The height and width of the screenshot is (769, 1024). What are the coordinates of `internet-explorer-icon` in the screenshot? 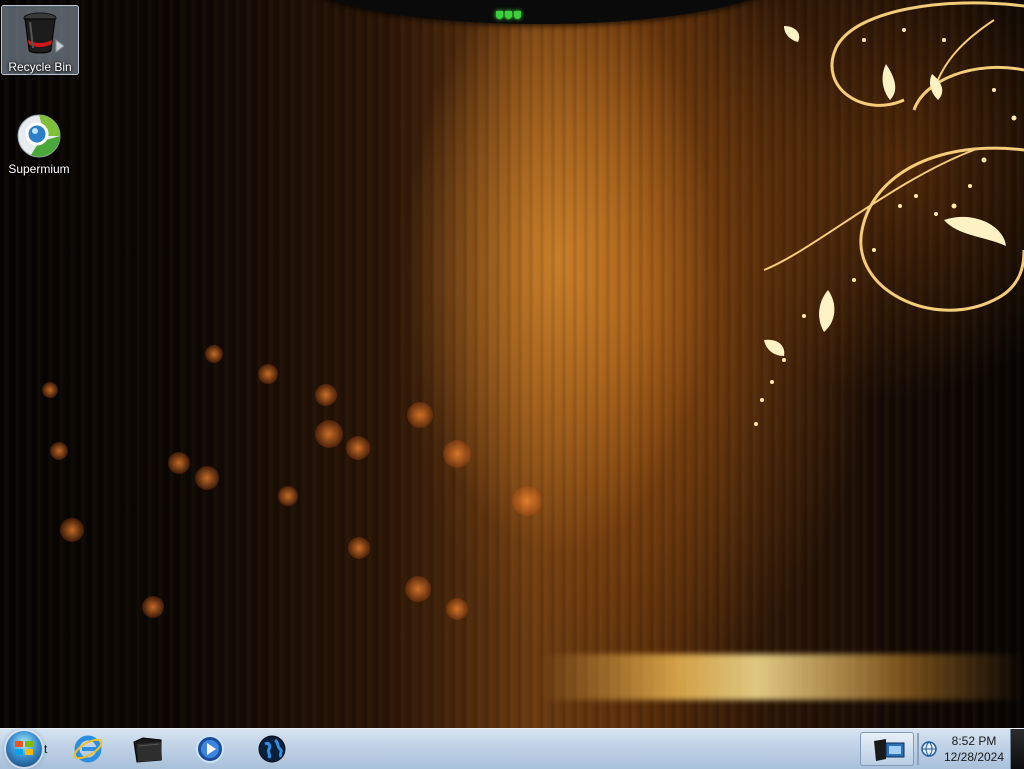 It's located at (88, 749).